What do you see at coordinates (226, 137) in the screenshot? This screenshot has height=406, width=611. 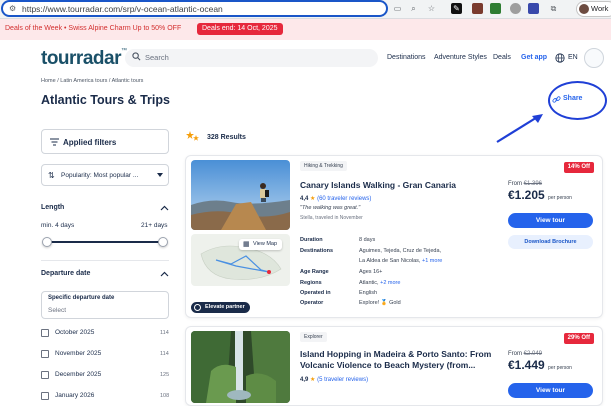 I see `results-count: 328 Results` at bounding box center [226, 137].